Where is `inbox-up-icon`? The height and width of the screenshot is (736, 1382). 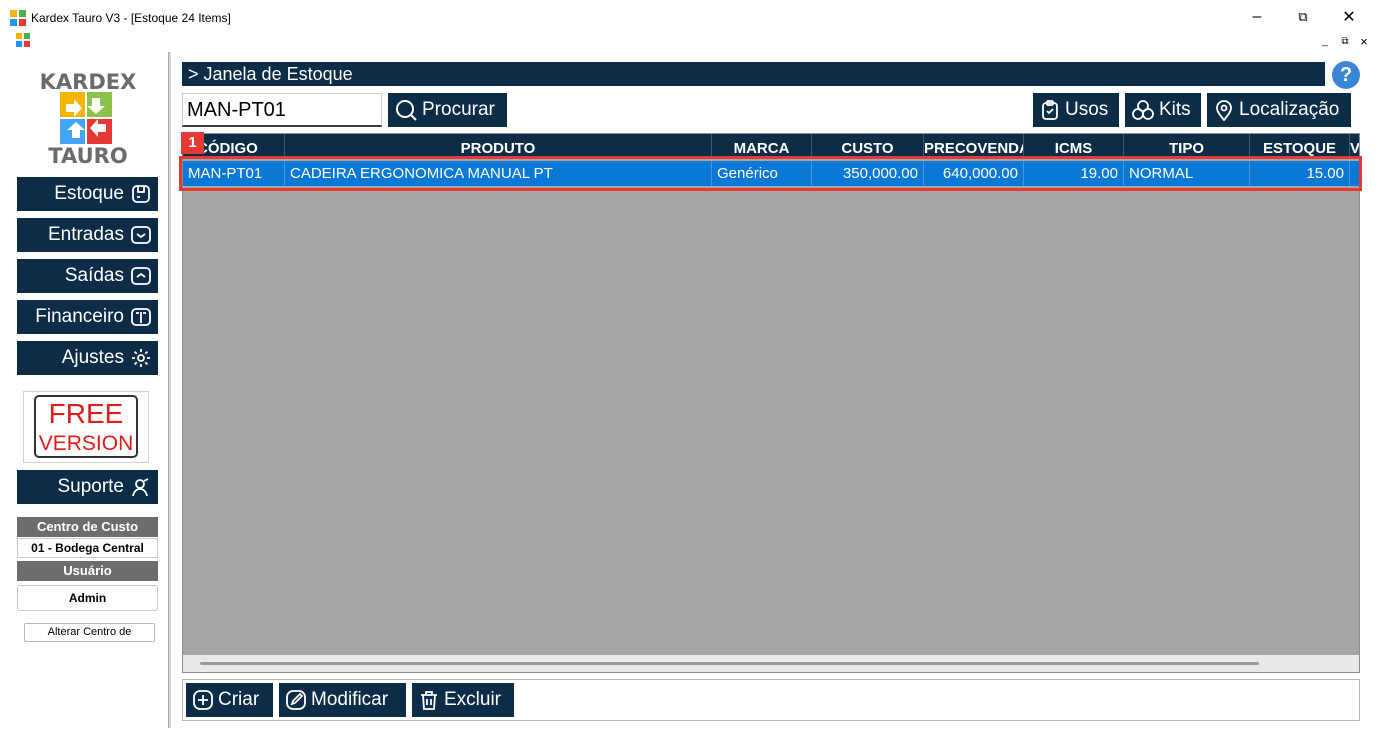 inbox-up-icon is located at coordinates (141, 276).